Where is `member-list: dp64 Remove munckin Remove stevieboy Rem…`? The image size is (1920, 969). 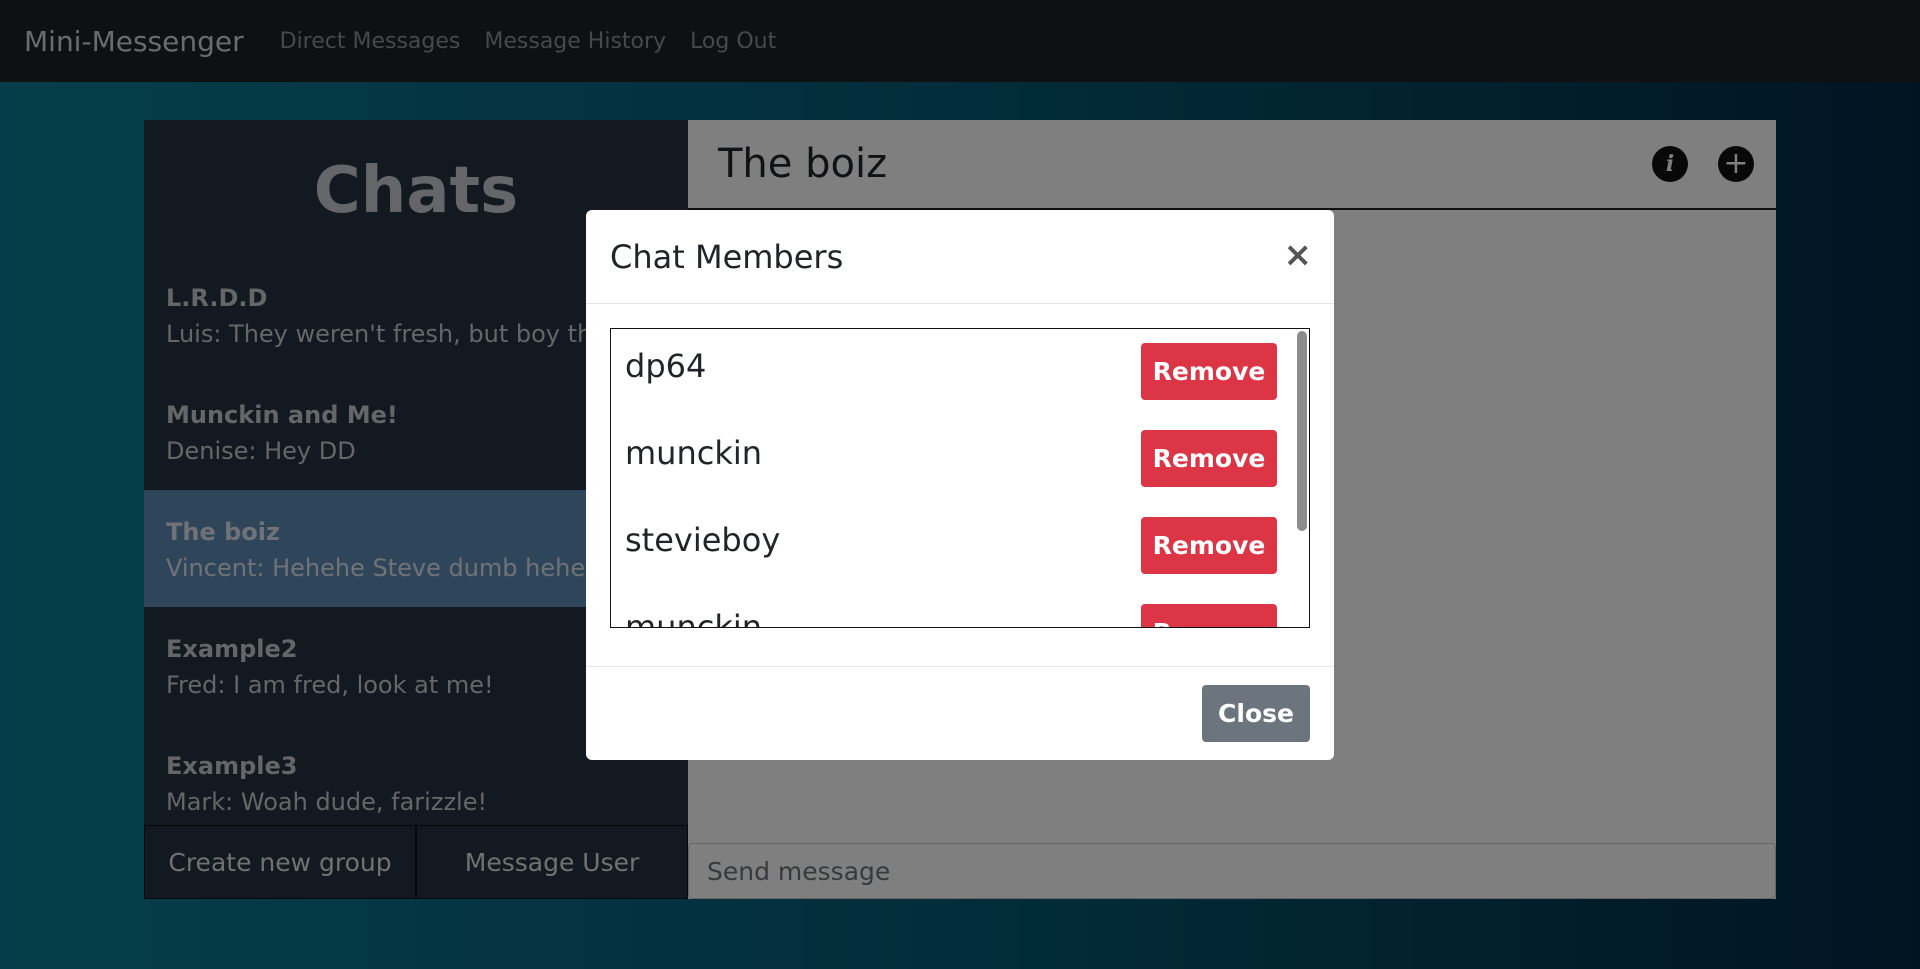 member-list: dp64 Remove munckin Remove stevieboy Rem… is located at coordinates (960, 478).